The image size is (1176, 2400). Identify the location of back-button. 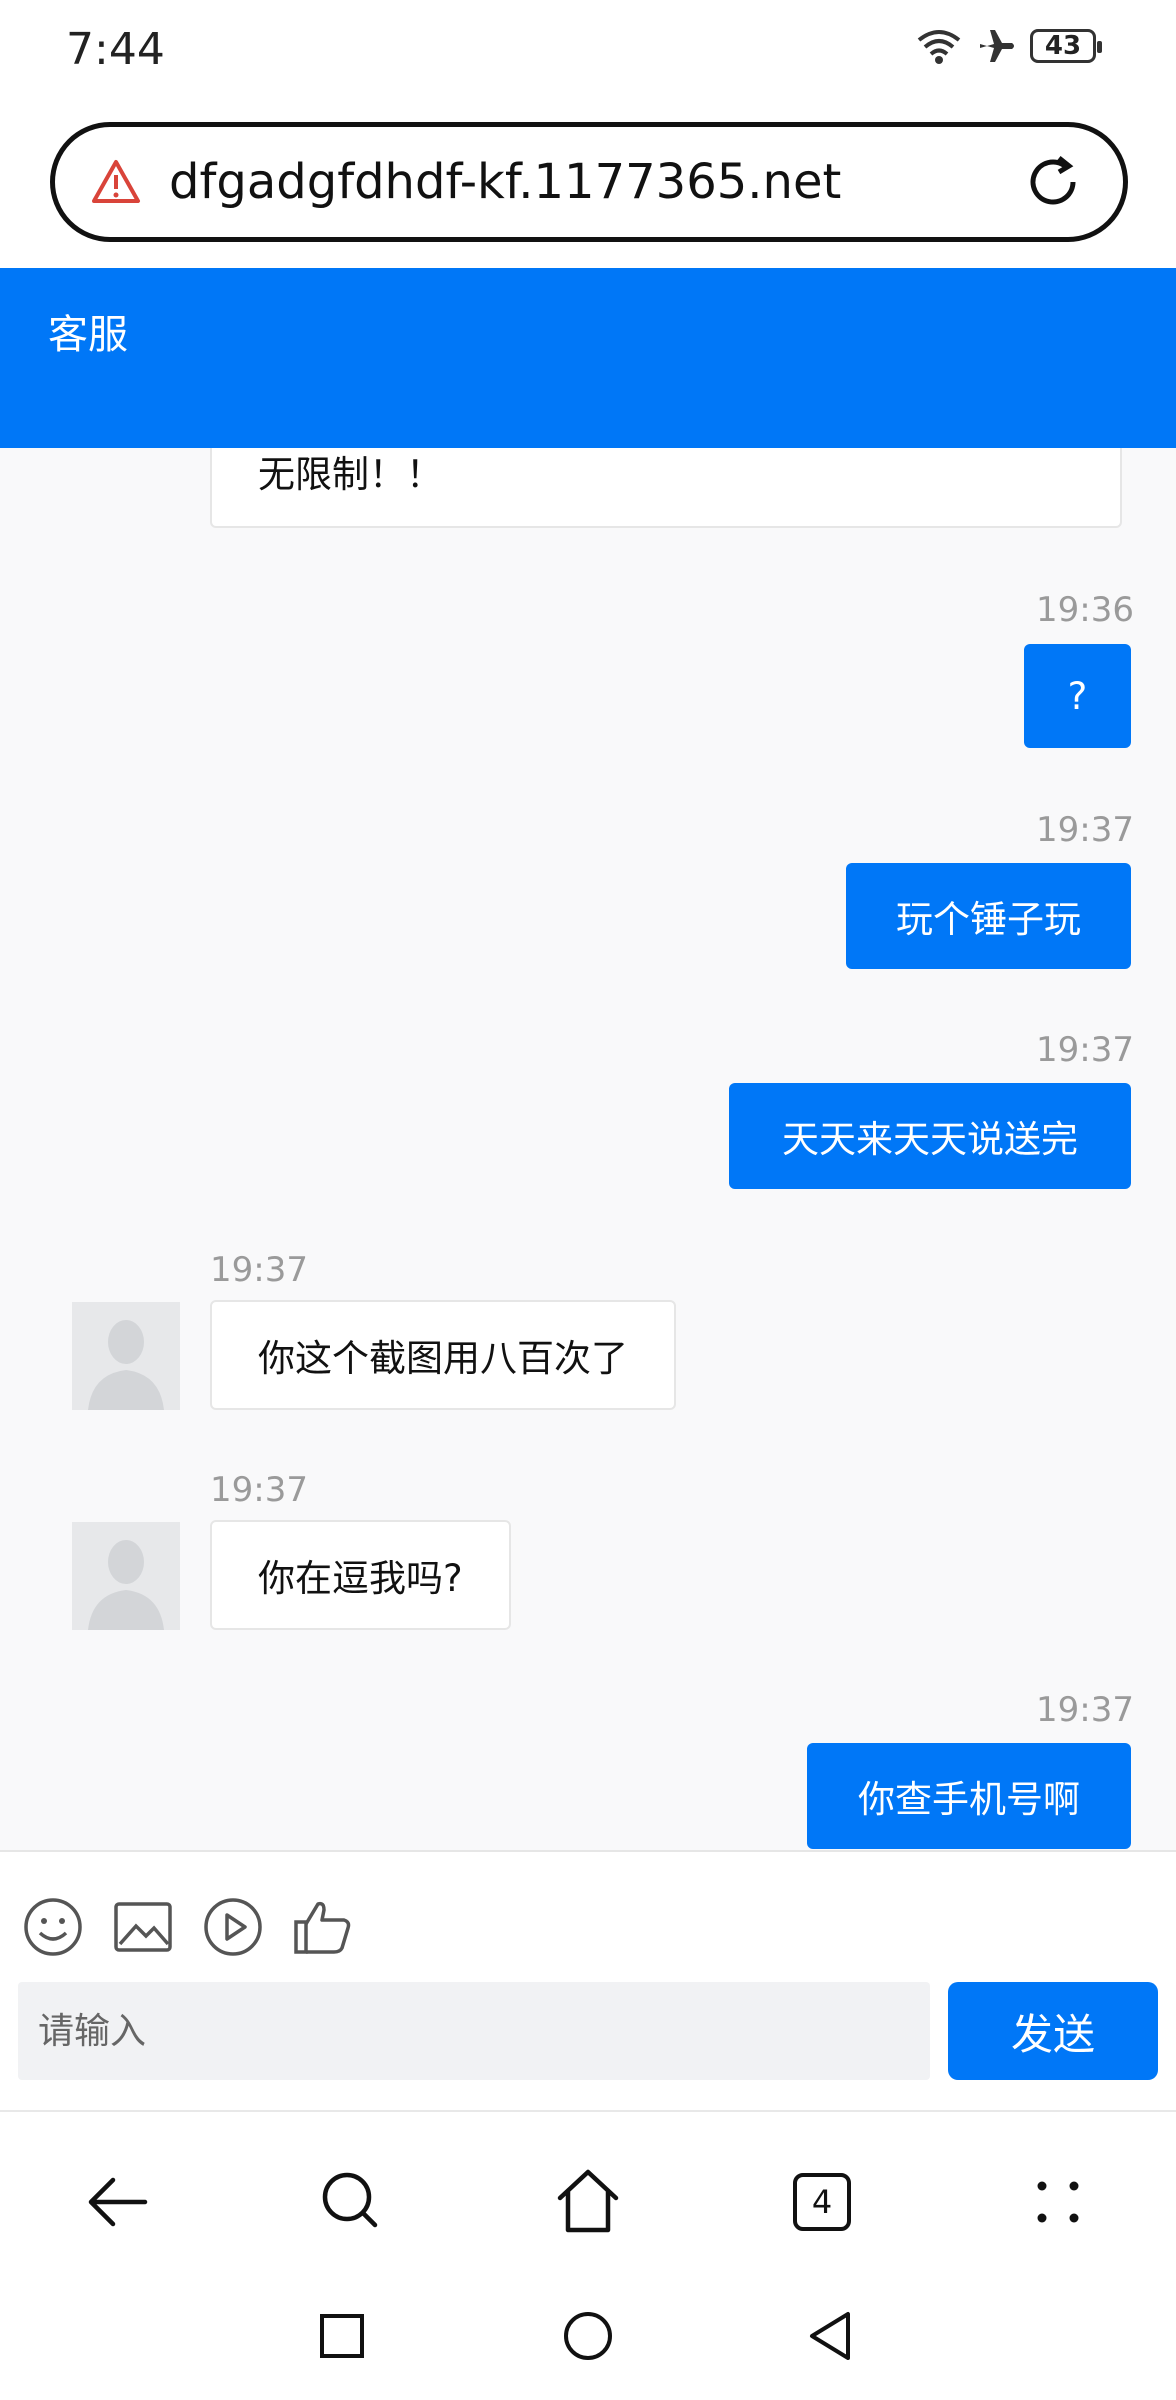
(118, 2202).